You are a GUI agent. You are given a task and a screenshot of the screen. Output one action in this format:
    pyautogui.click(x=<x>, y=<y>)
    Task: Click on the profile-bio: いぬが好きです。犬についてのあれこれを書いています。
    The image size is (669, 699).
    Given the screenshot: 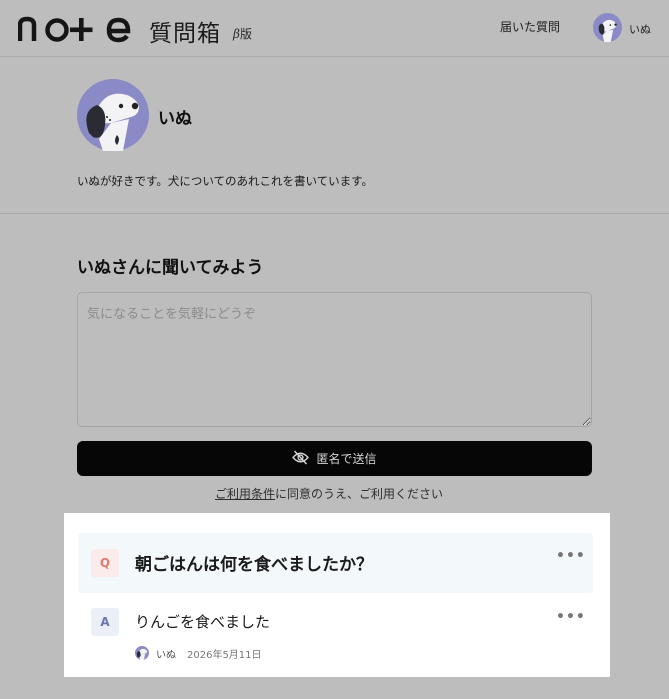 What is the action you would take?
    pyautogui.click(x=225, y=181)
    